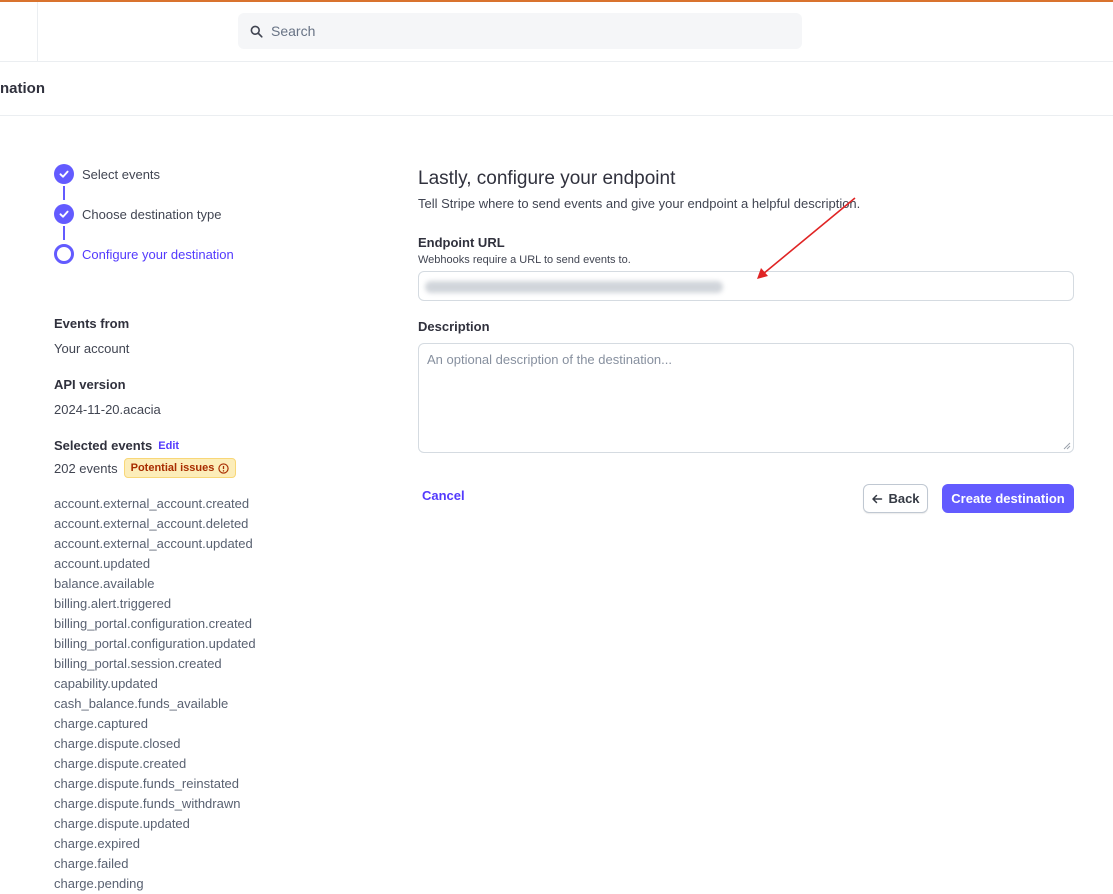  I want to click on back-button: Back, so click(895, 498).